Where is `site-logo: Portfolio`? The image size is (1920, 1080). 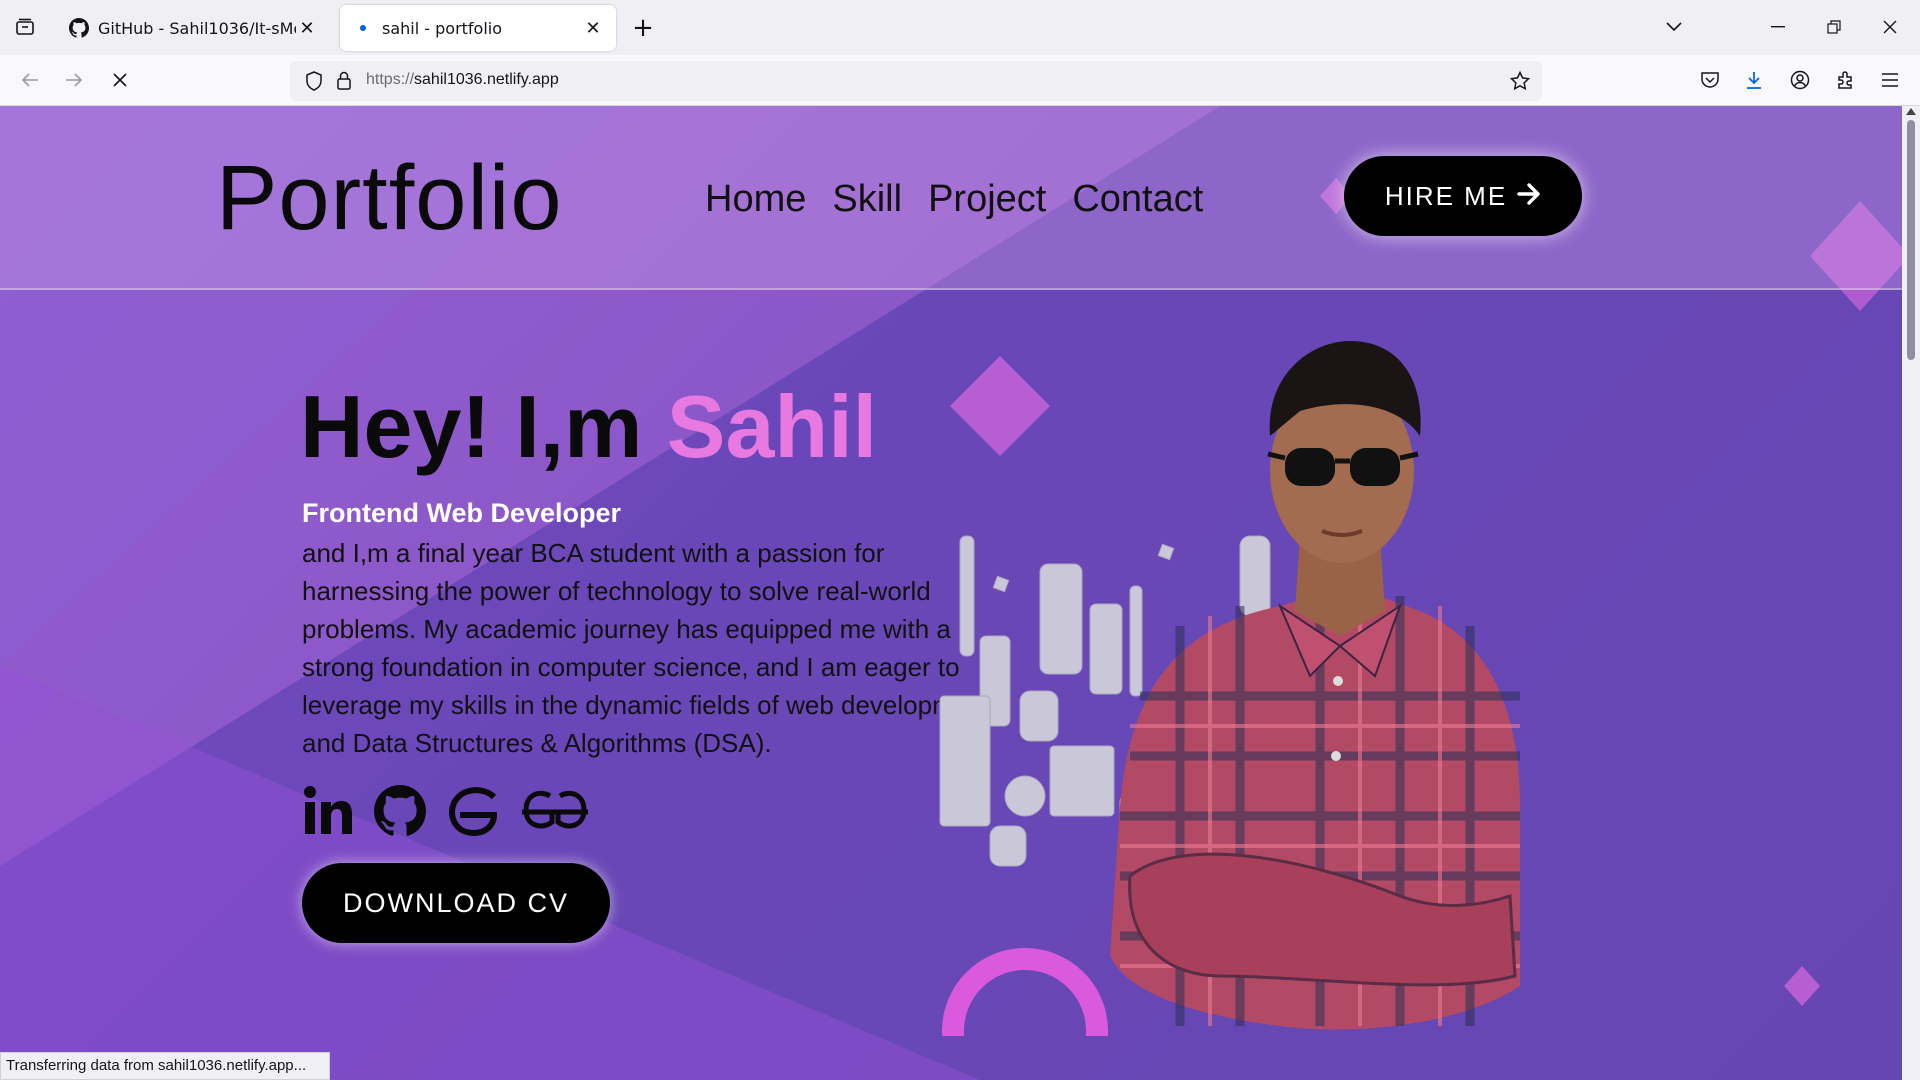
site-logo: Portfolio is located at coordinates (389, 198).